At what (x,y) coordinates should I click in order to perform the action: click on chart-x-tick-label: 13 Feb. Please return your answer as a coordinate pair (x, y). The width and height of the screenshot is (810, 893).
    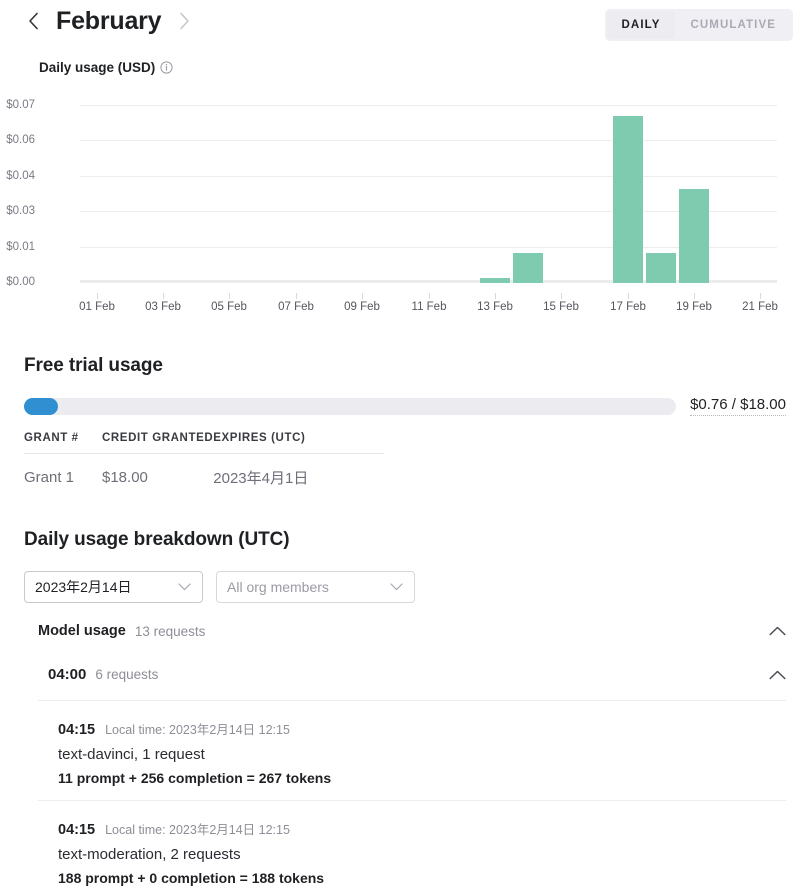
    Looking at the image, I should click on (495, 307).